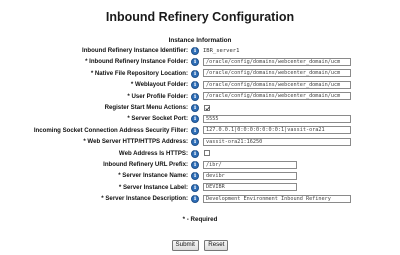 This screenshot has height=255, width=400. What do you see at coordinates (200, 17) in the screenshot?
I see `page-title: Inbound Refinery Configuration` at bounding box center [200, 17].